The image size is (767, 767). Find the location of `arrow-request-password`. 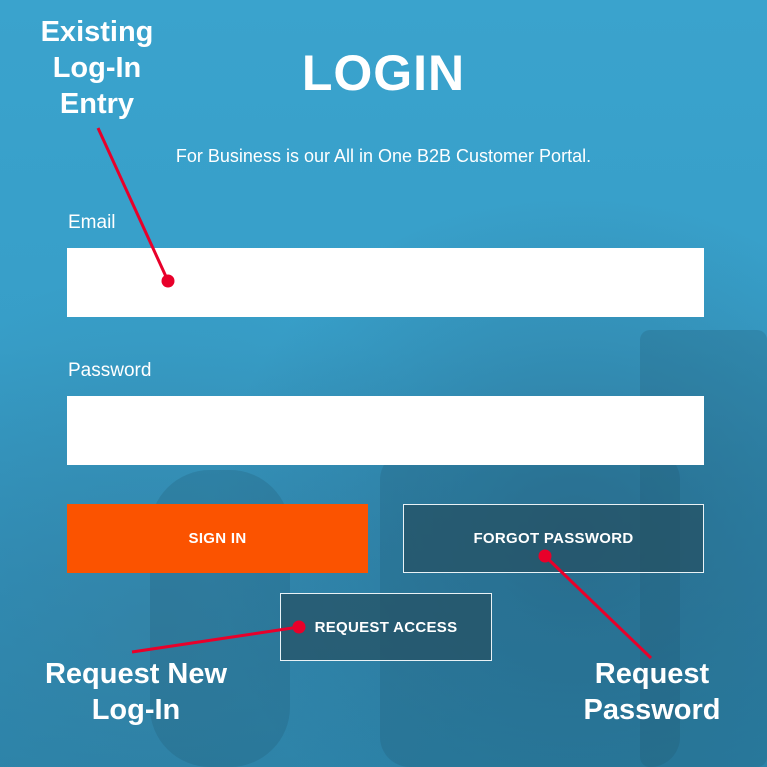

arrow-request-password is located at coordinates (598, 607).